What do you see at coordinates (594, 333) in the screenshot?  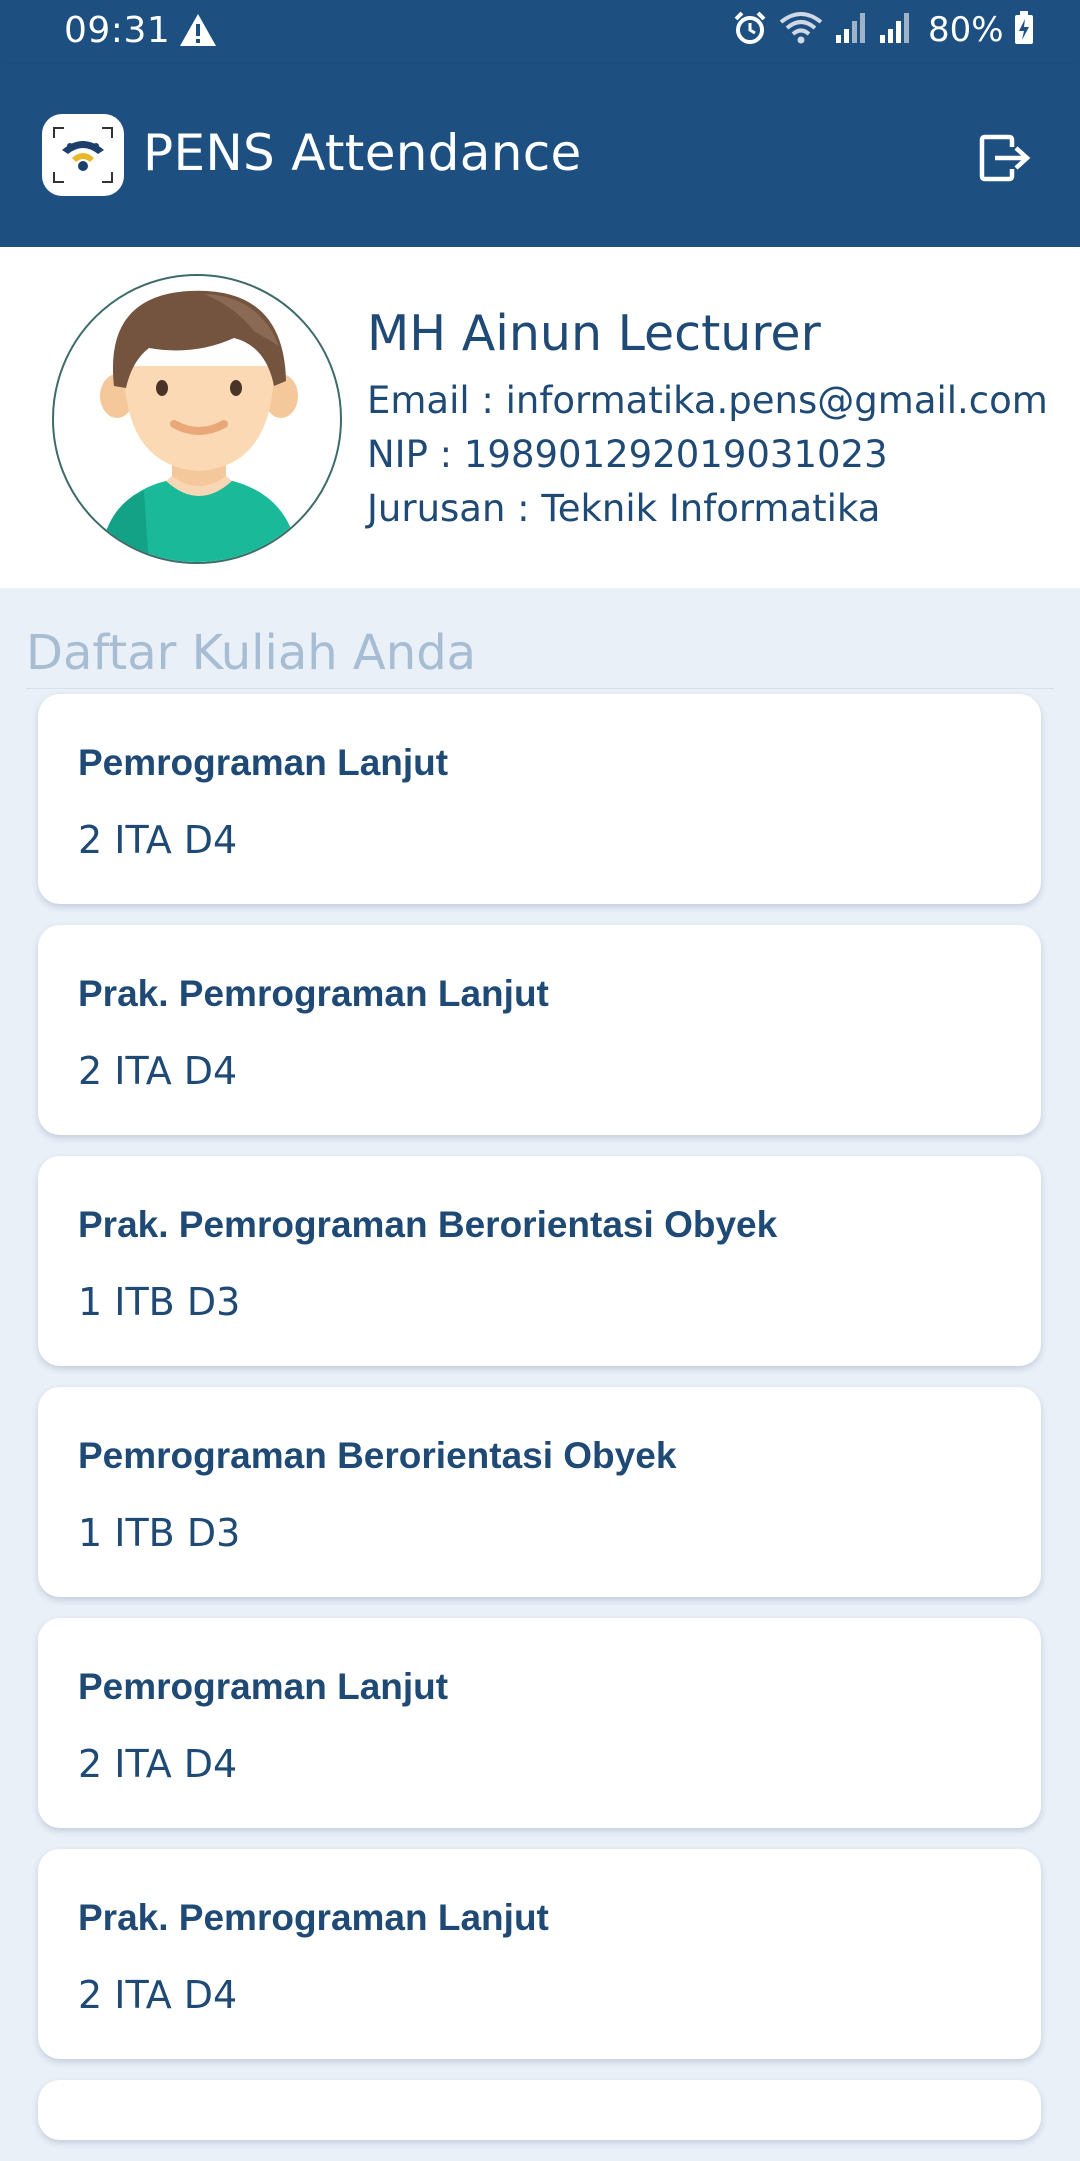 I see `profile-name: MH Ainun Lecturer` at bounding box center [594, 333].